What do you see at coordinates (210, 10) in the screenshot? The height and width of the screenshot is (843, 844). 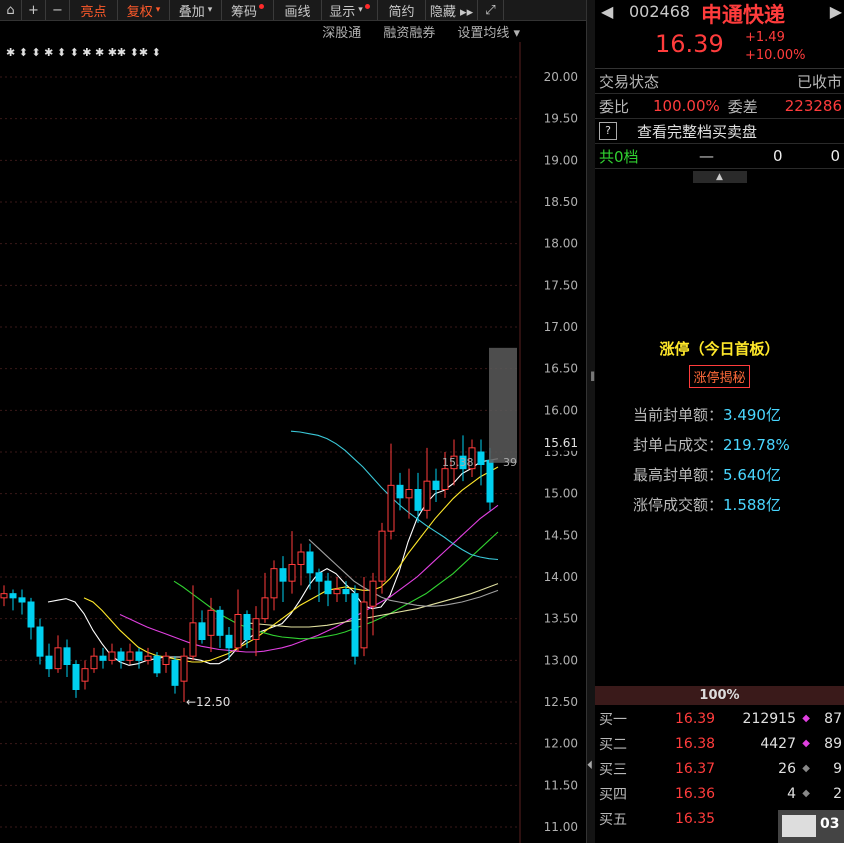 I see `dropdown-arrow-icon: ▾` at bounding box center [210, 10].